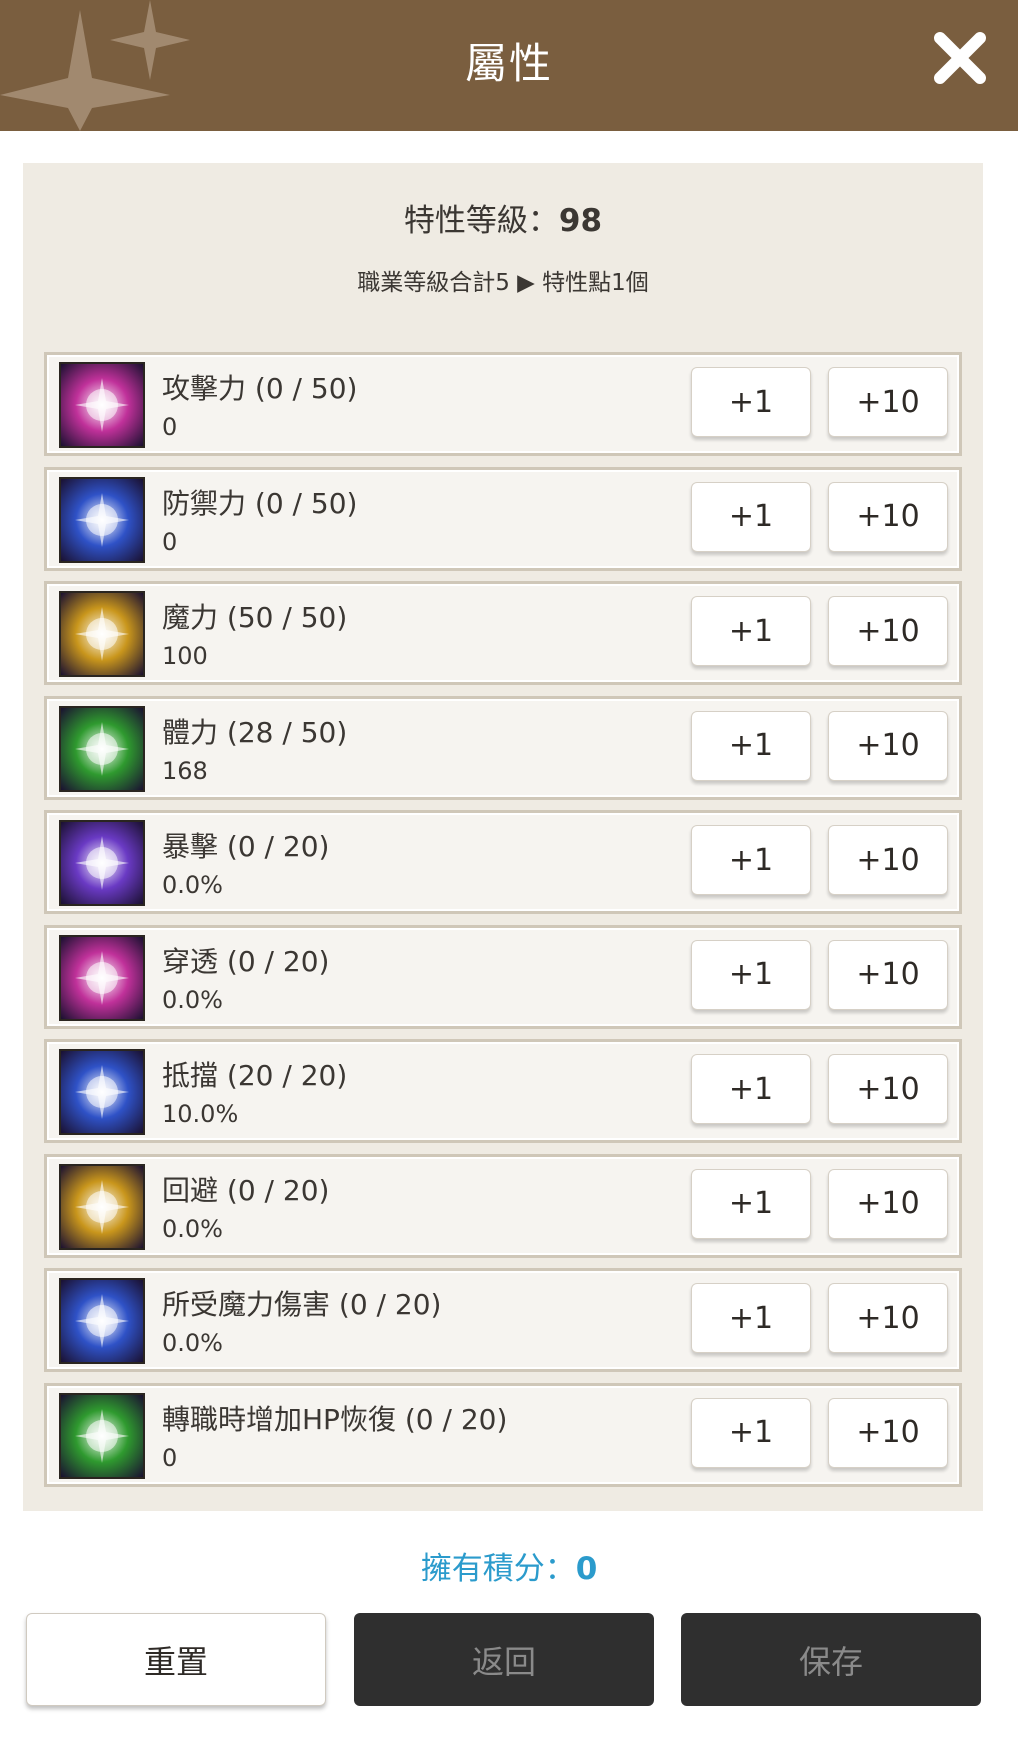  I want to click on attribute-row: 攻擊力 (0 / 50) 0 +1 +10, so click(503, 404).